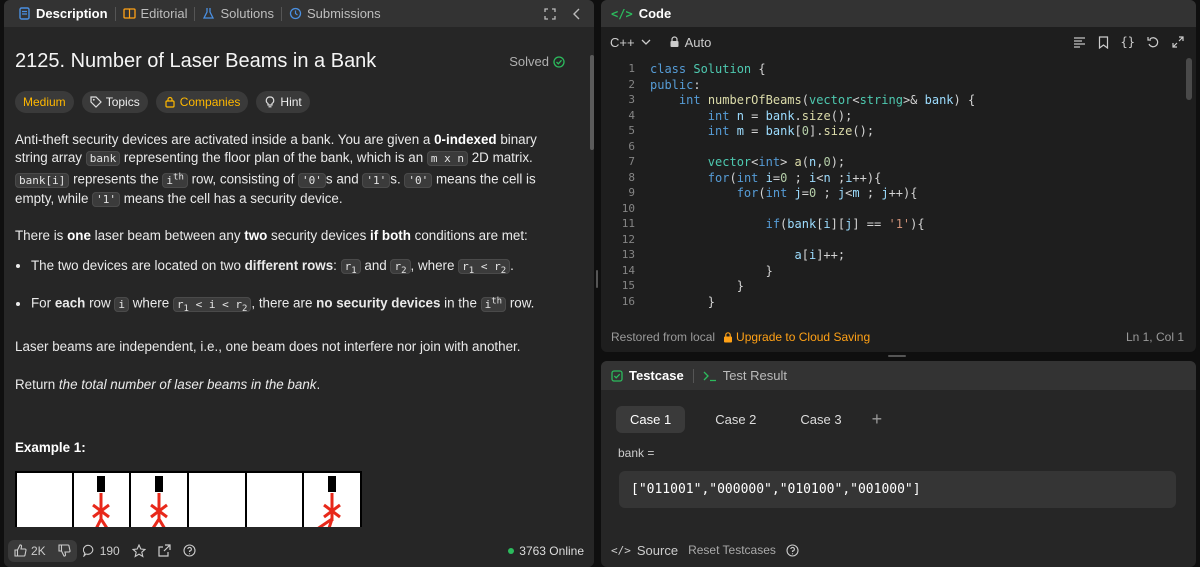 Image resolution: width=1200 pixels, height=567 pixels. Describe the element at coordinates (668, 301) in the screenshot. I see `code-line: 16 }` at that location.